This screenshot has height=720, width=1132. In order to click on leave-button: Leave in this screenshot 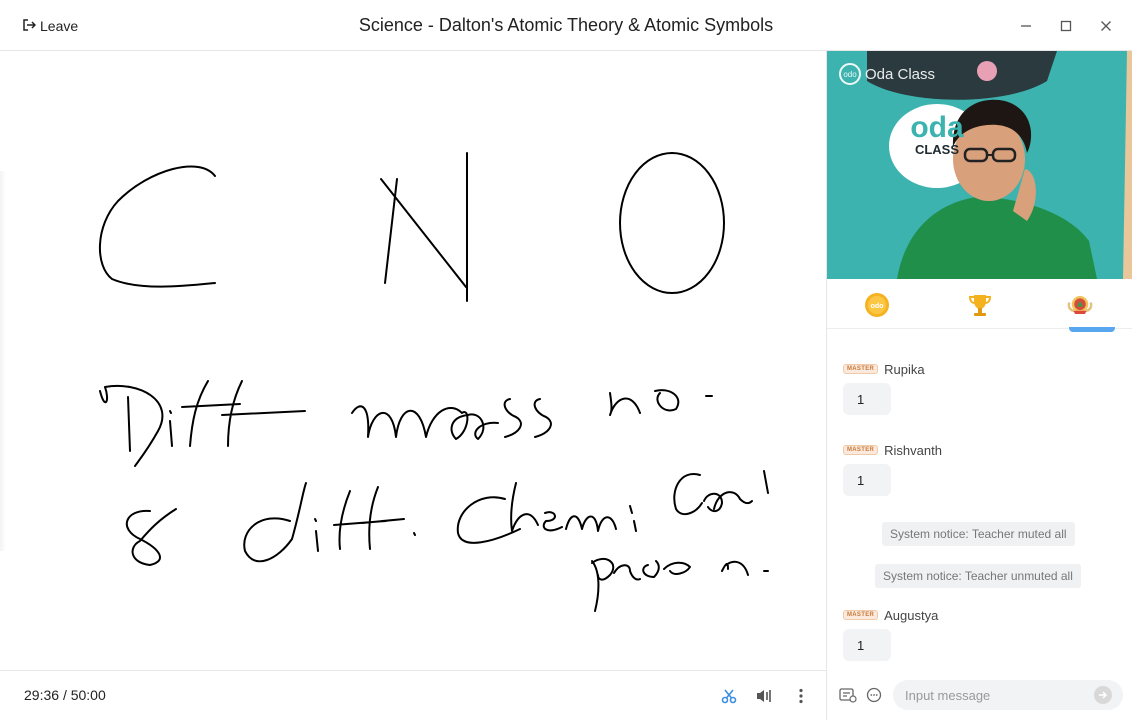, I will do `click(50, 26)`.